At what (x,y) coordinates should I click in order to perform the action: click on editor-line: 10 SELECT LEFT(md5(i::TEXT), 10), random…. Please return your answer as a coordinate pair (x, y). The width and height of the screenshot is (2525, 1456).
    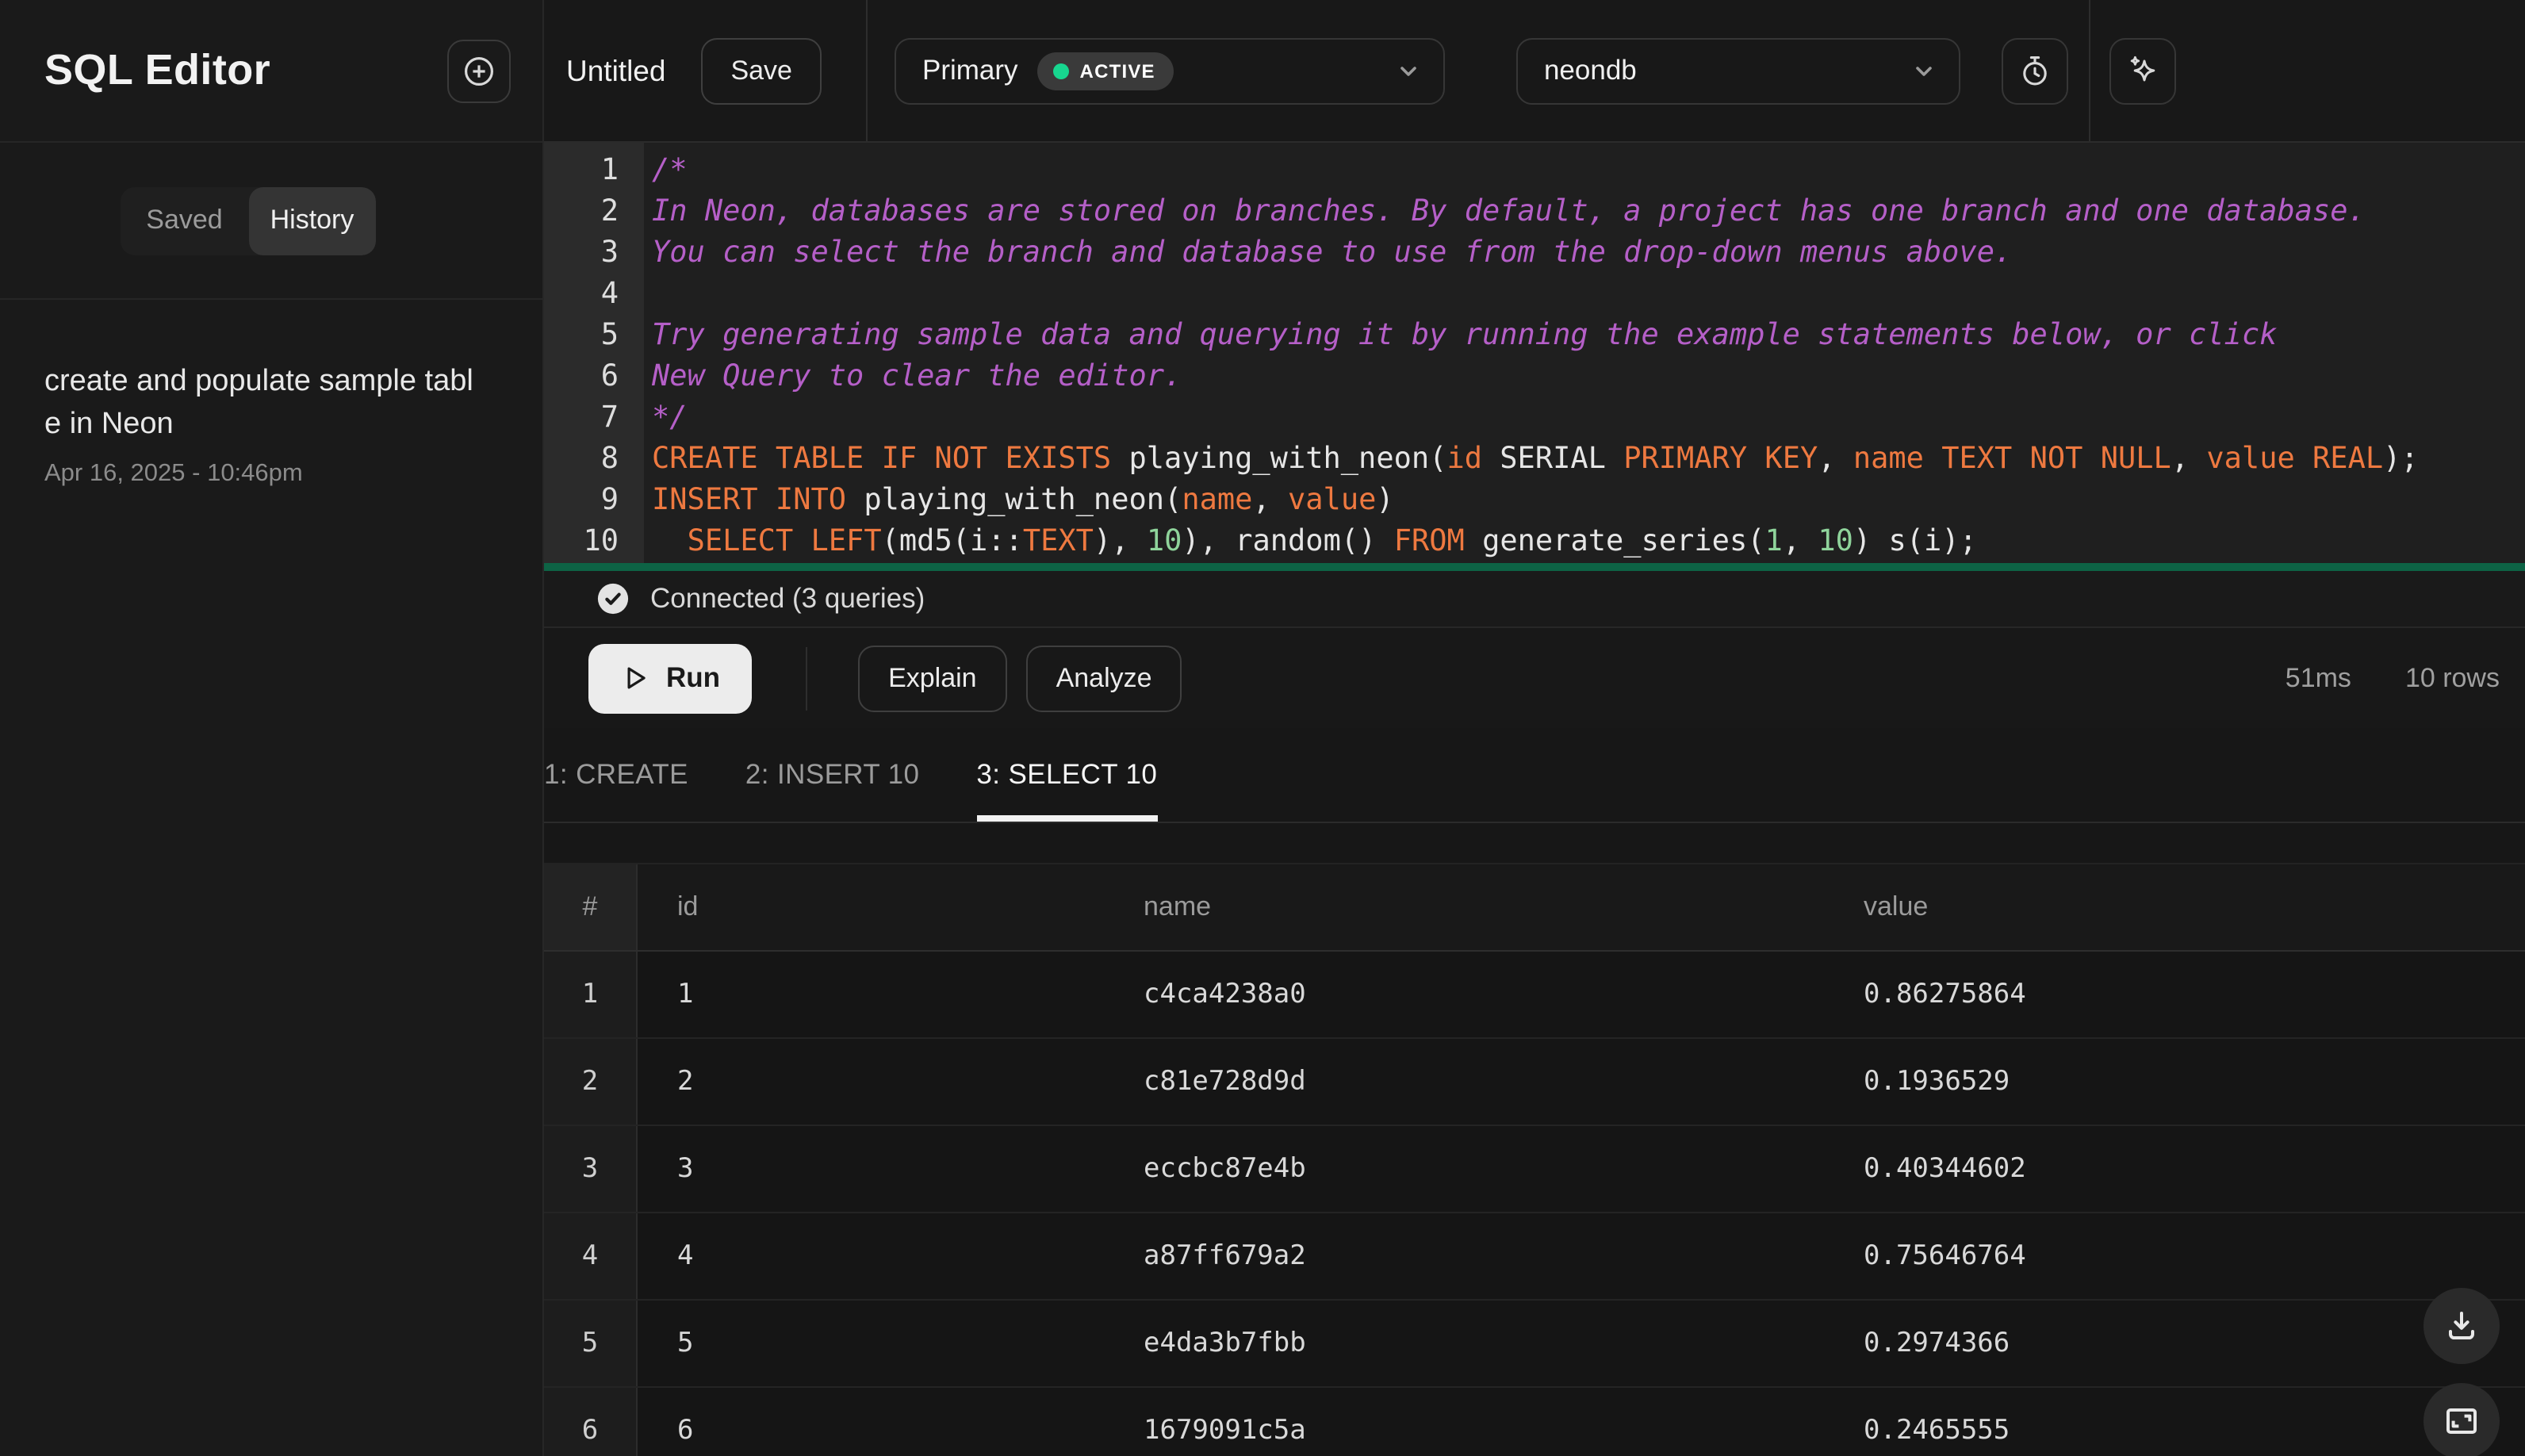
    Looking at the image, I should click on (1534, 542).